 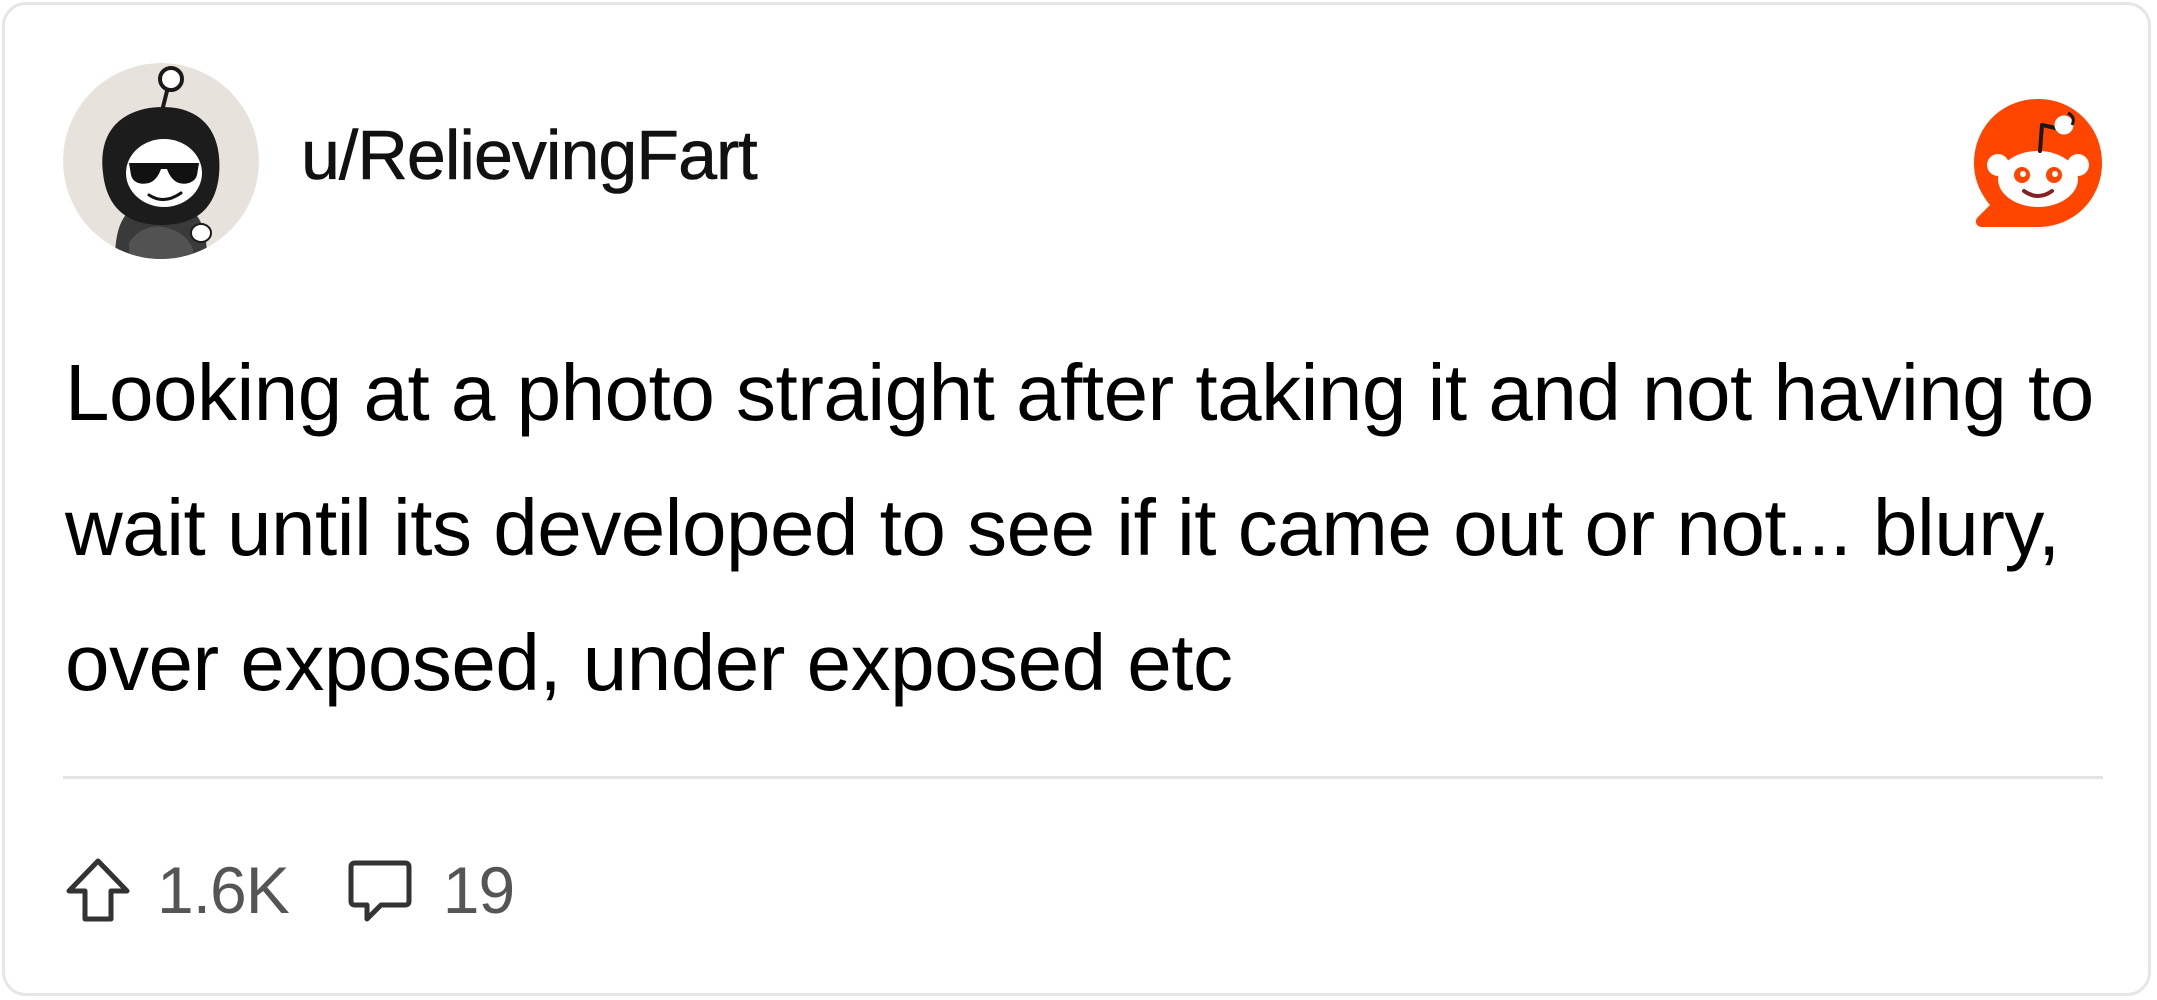 What do you see at coordinates (529, 155) in the screenshot?
I see `post-username: u/RelievingFart` at bounding box center [529, 155].